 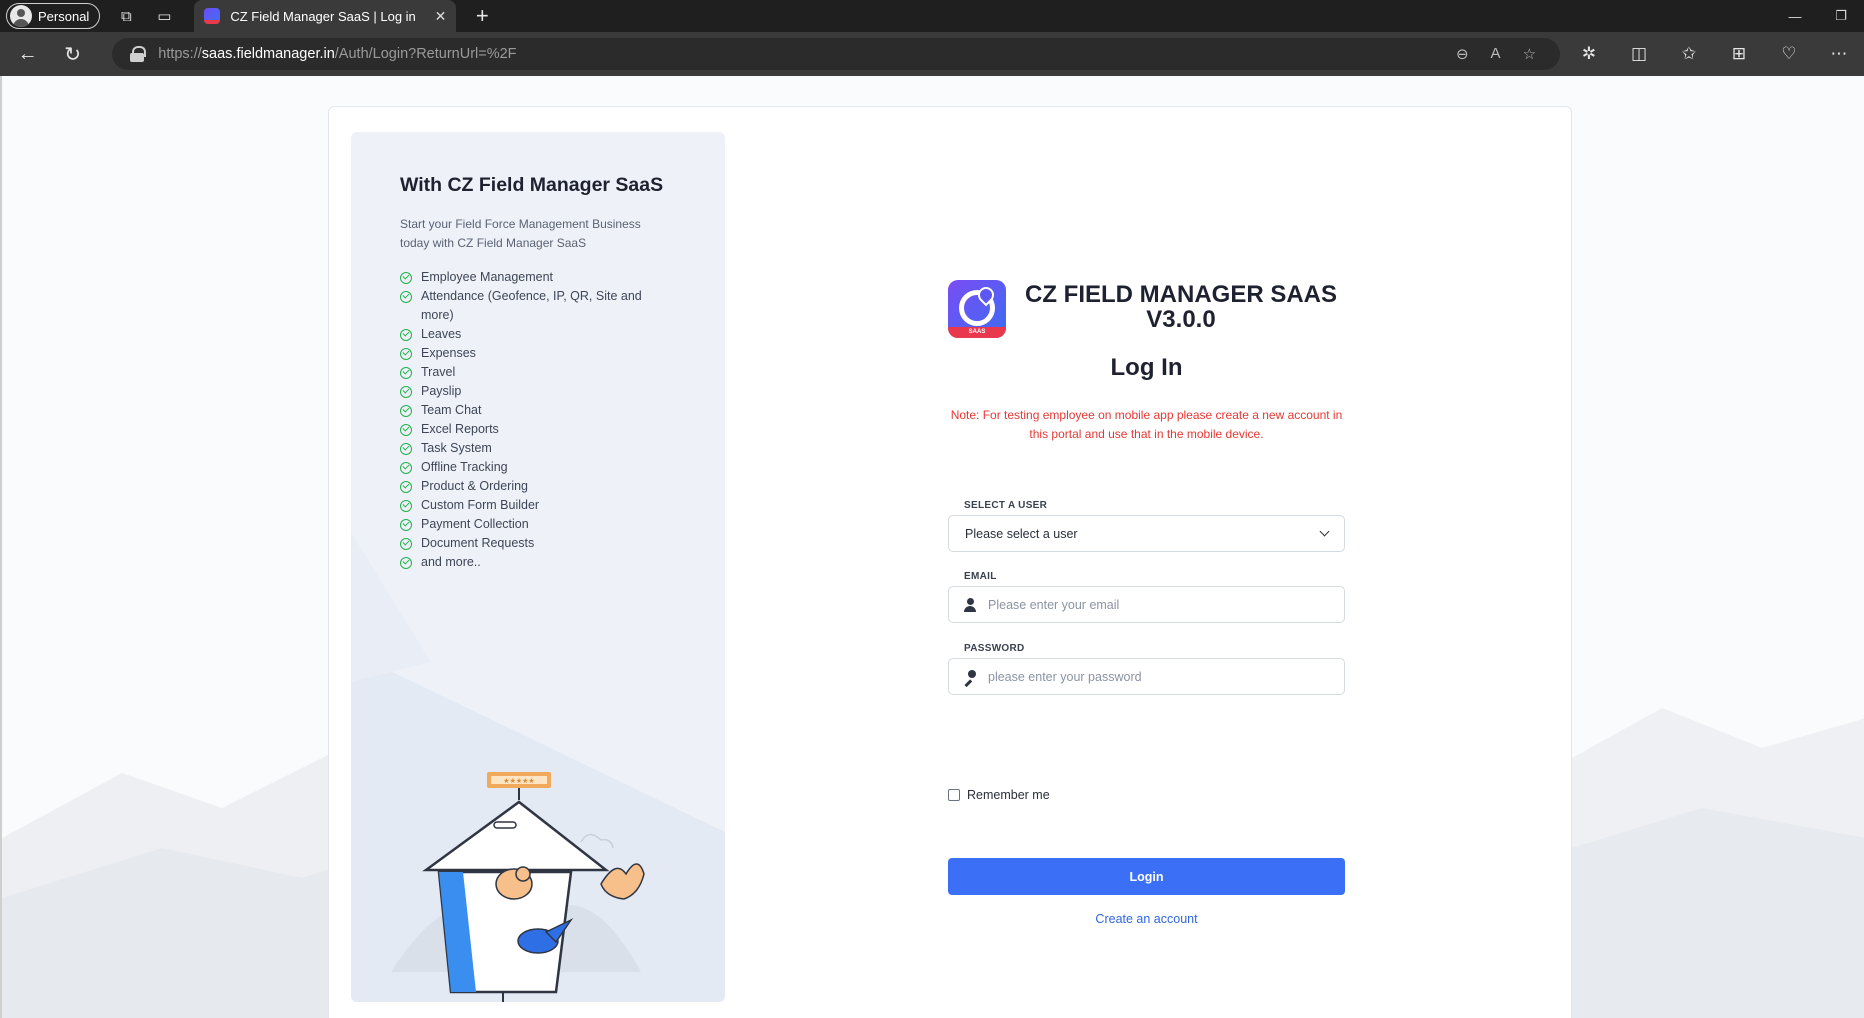 What do you see at coordinates (164, 16) in the screenshot?
I see `vertical-tabs-icon: ▭` at bounding box center [164, 16].